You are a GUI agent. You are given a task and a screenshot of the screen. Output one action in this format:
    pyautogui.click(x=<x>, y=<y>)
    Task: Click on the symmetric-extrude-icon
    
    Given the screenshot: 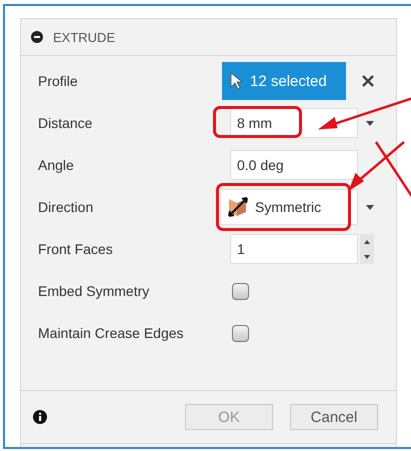 What is the action you would take?
    pyautogui.click(x=238, y=207)
    